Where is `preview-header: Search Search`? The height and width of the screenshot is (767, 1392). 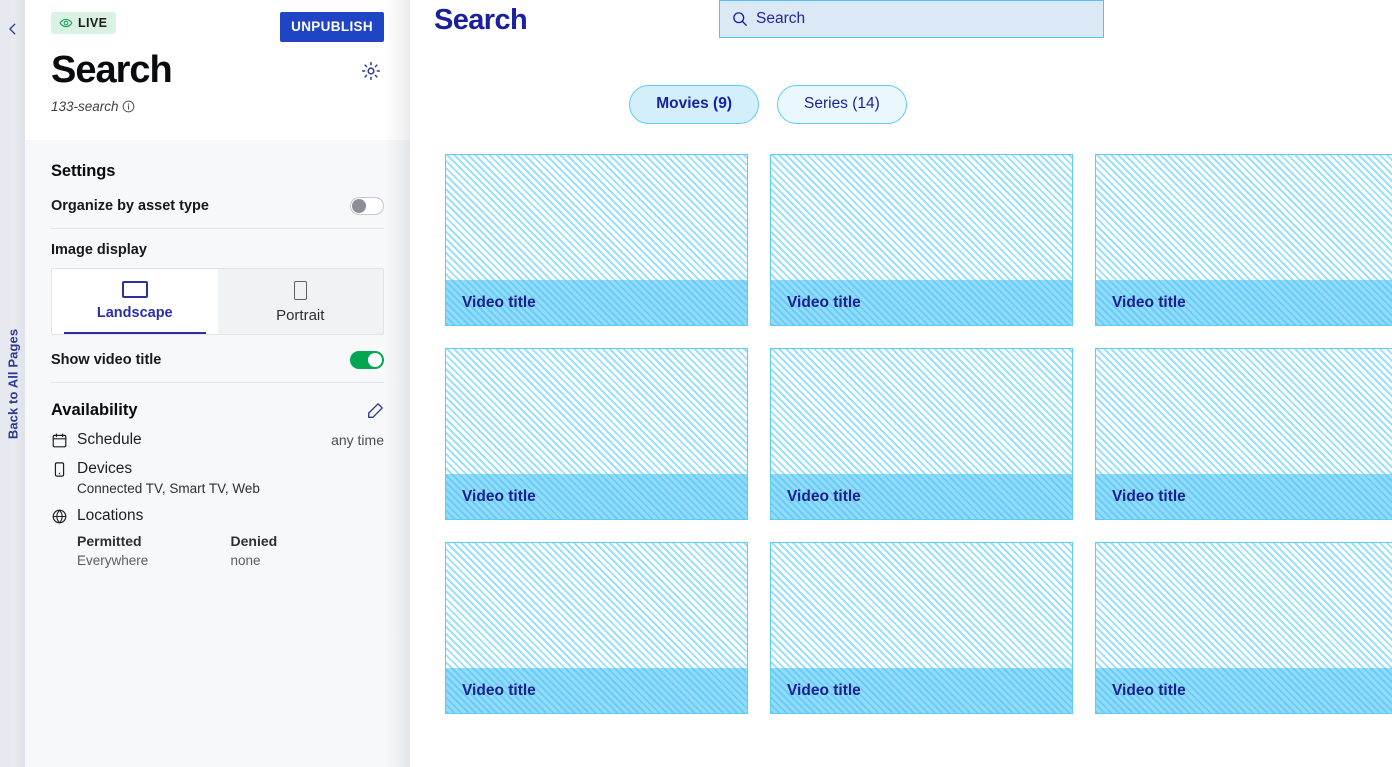
preview-header: Search Search is located at coordinates (913, 19).